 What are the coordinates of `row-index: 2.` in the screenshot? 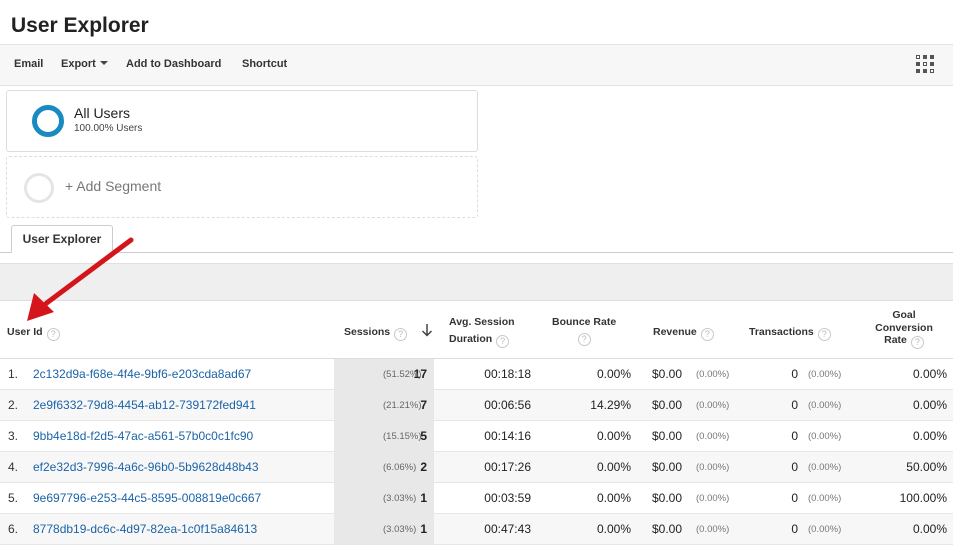 It's located at (13, 405).